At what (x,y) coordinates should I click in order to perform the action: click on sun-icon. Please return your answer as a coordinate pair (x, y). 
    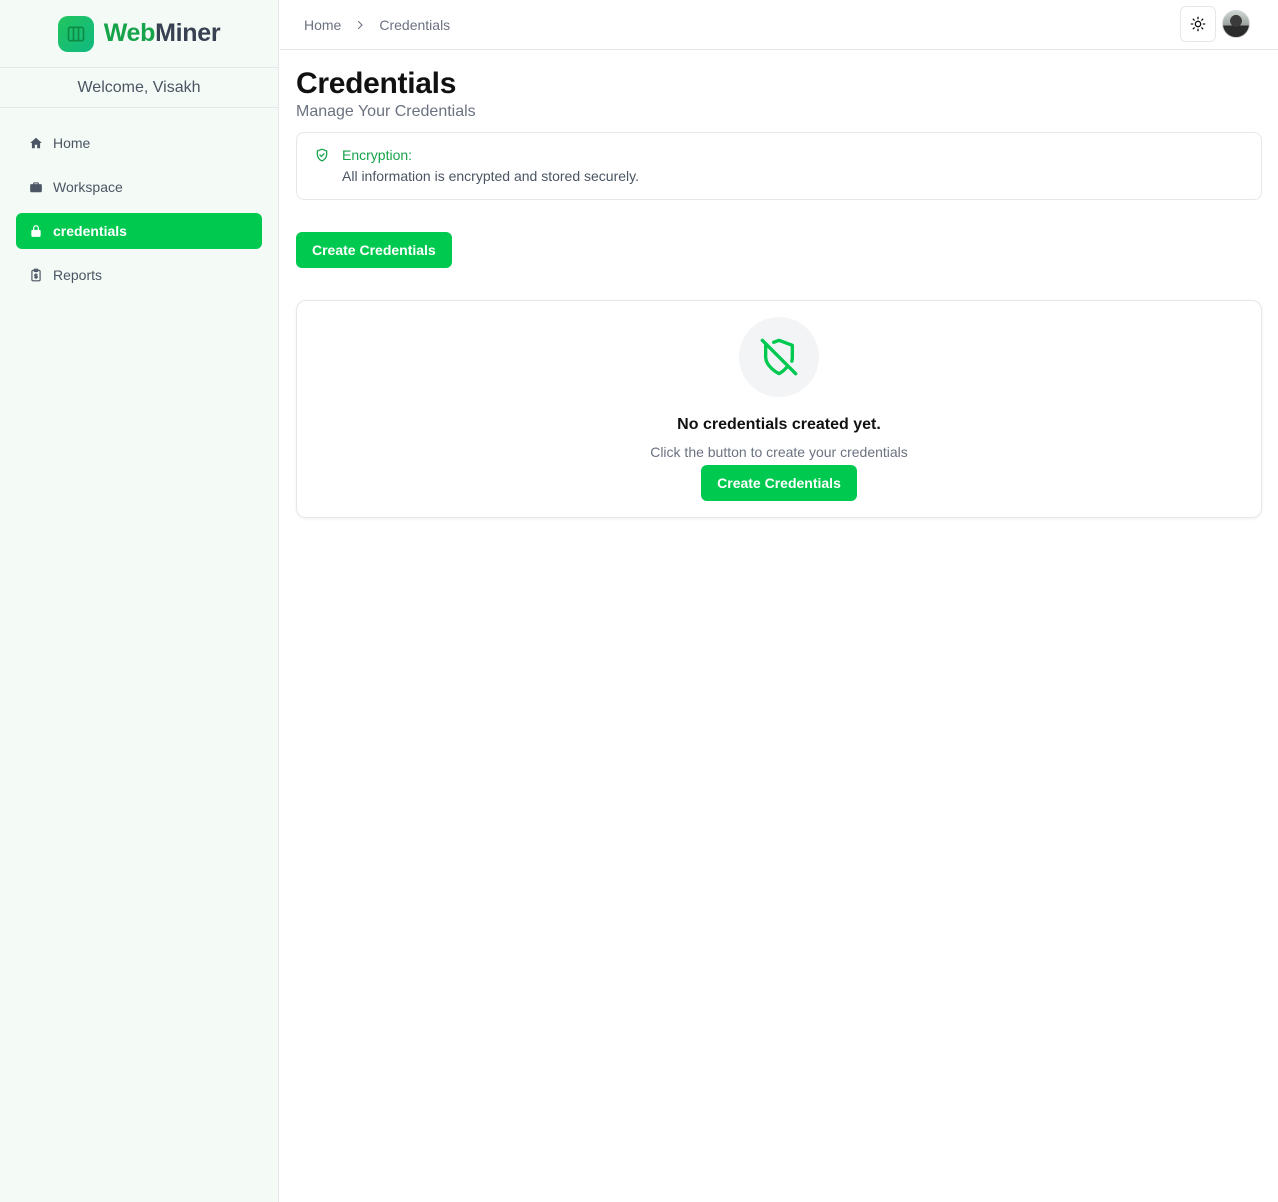
    Looking at the image, I should click on (1198, 24).